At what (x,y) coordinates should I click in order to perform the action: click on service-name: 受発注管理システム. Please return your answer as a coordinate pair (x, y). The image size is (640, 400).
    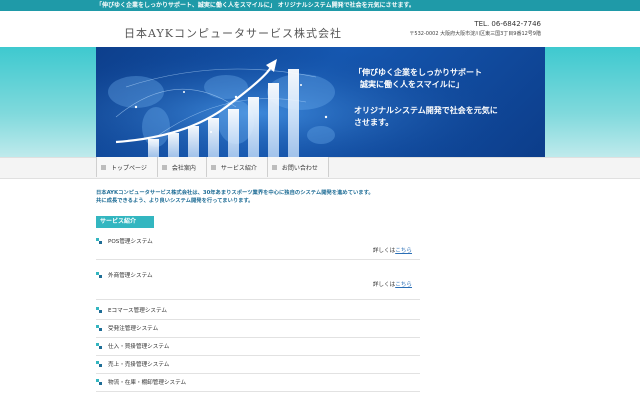
    Looking at the image, I should click on (133, 329).